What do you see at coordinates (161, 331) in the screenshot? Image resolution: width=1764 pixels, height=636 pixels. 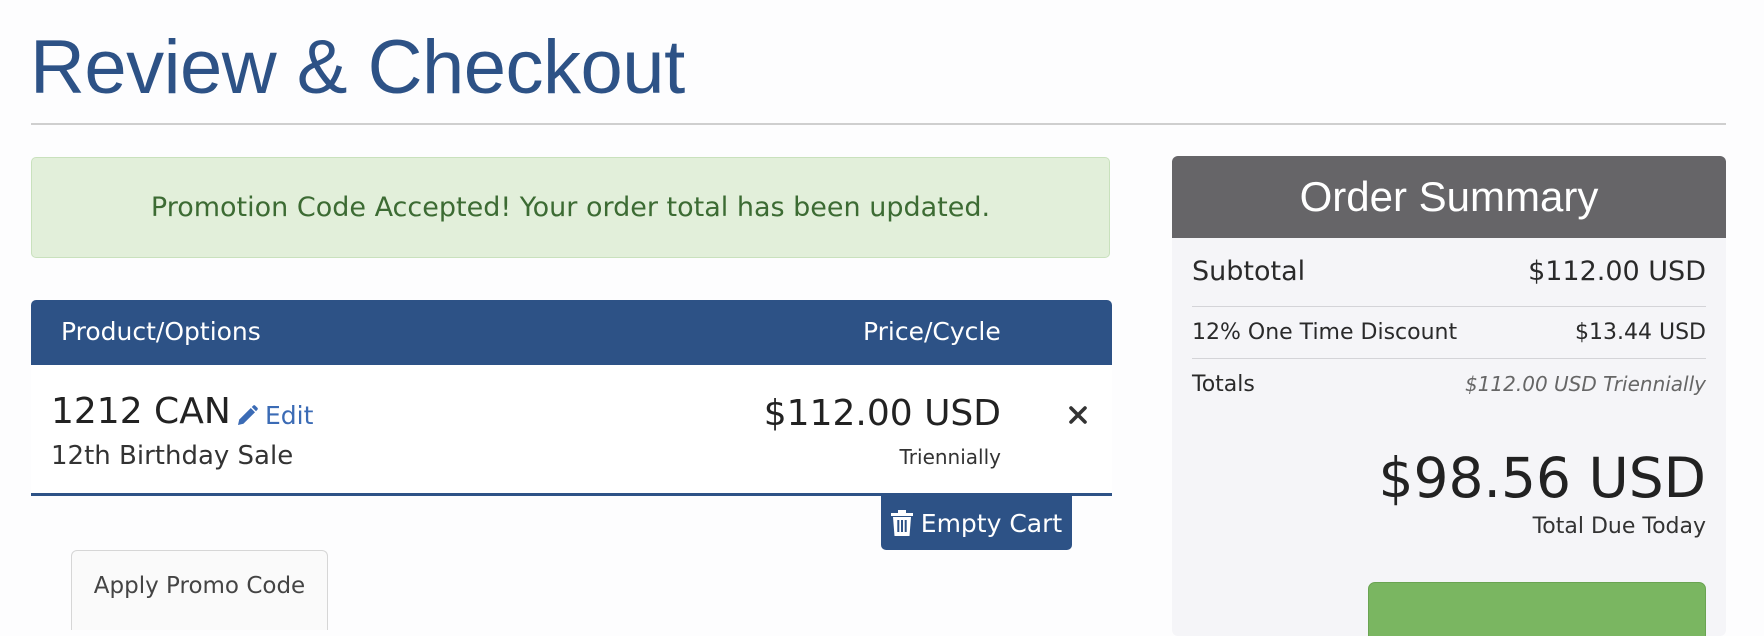 I see `header-product-options: Product/Options` at bounding box center [161, 331].